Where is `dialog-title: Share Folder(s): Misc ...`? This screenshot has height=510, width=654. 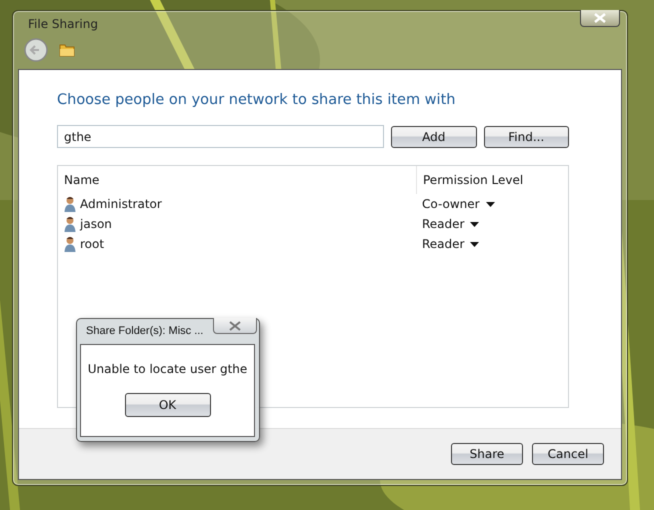
dialog-title: Share Folder(s): Misc ... is located at coordinates (145, 331).